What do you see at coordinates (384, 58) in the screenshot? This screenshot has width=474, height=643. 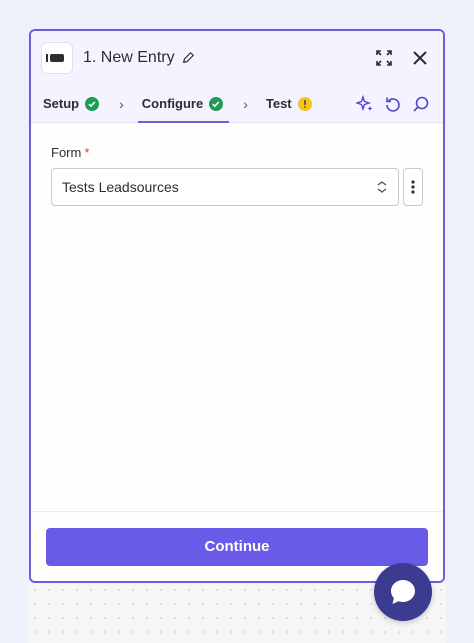 I see `expand-icon` at bounding box center [384, 58].